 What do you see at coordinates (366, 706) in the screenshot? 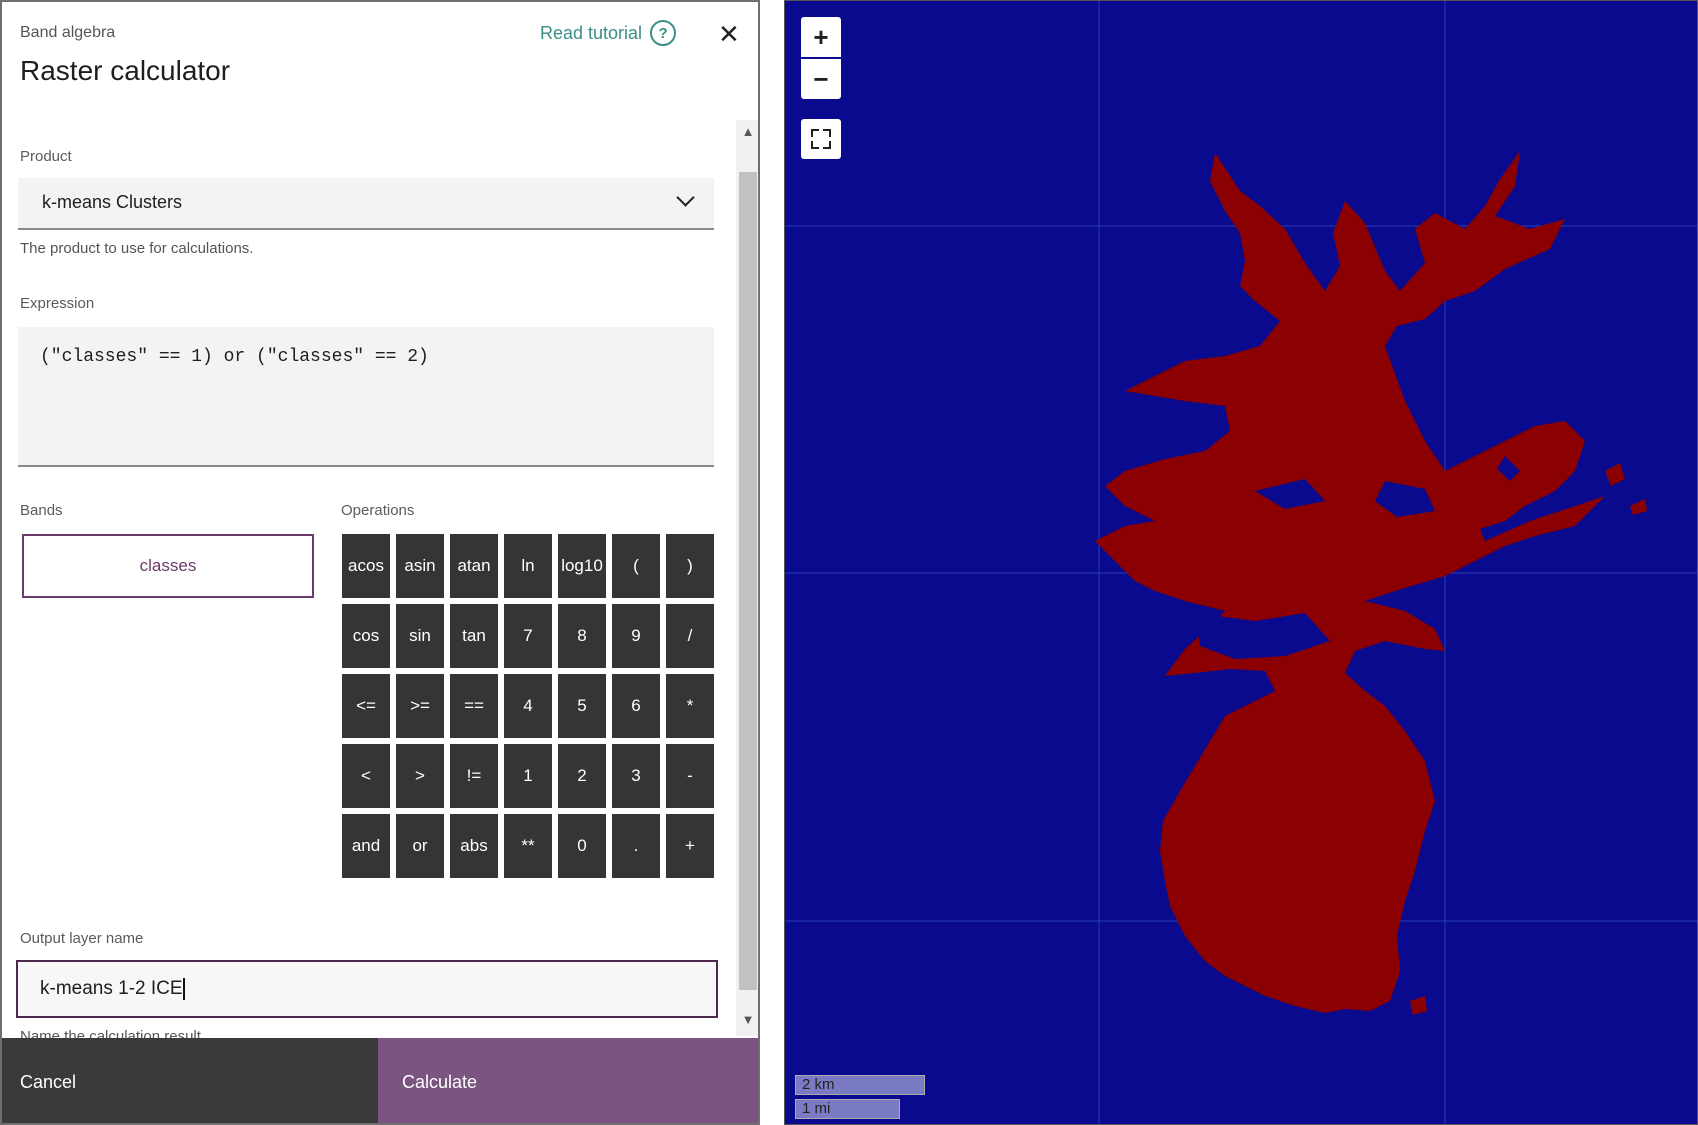
I see `operation-button: <=` at bounding box center [366, 706].